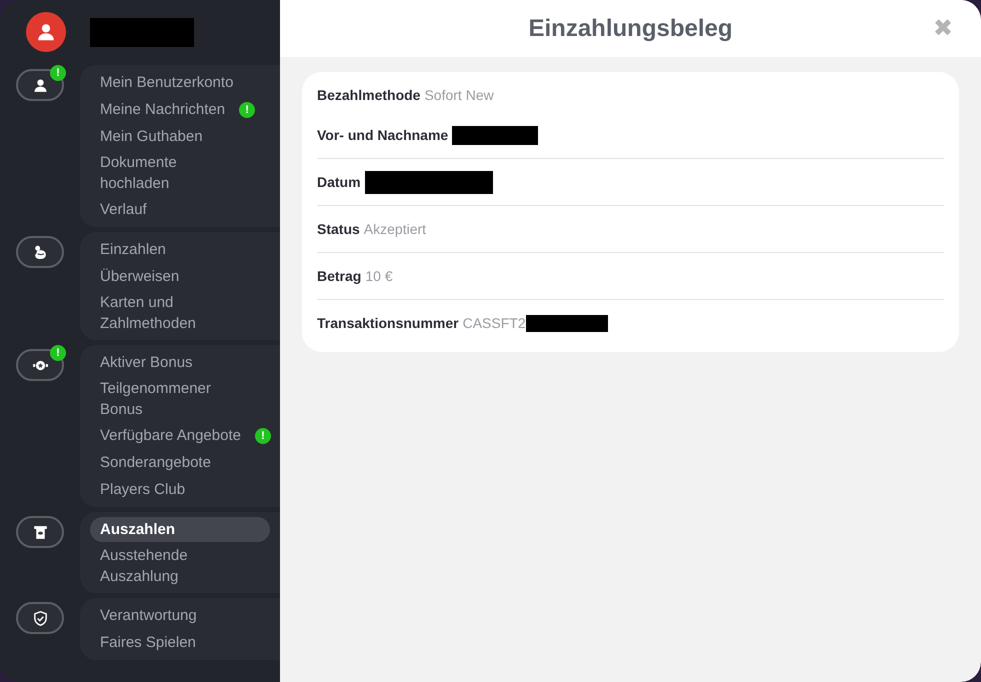 The height and width of the screenshot is (682, 981). I want to click on menu-item: Mein Guthaben, so click(151, 136).